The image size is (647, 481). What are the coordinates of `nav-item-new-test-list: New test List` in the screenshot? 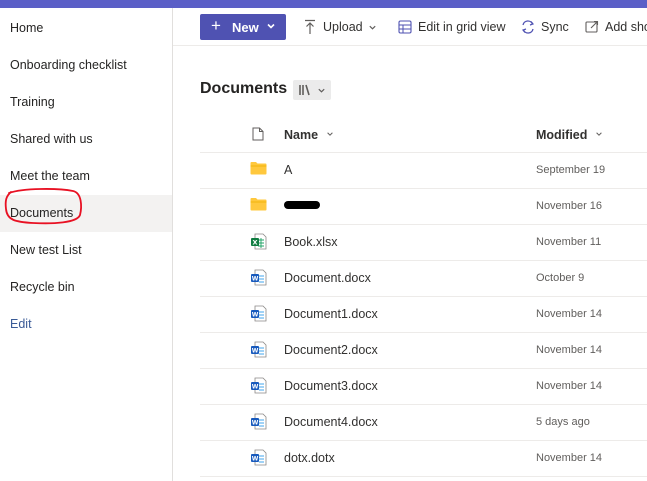 It's located at (86, 250).